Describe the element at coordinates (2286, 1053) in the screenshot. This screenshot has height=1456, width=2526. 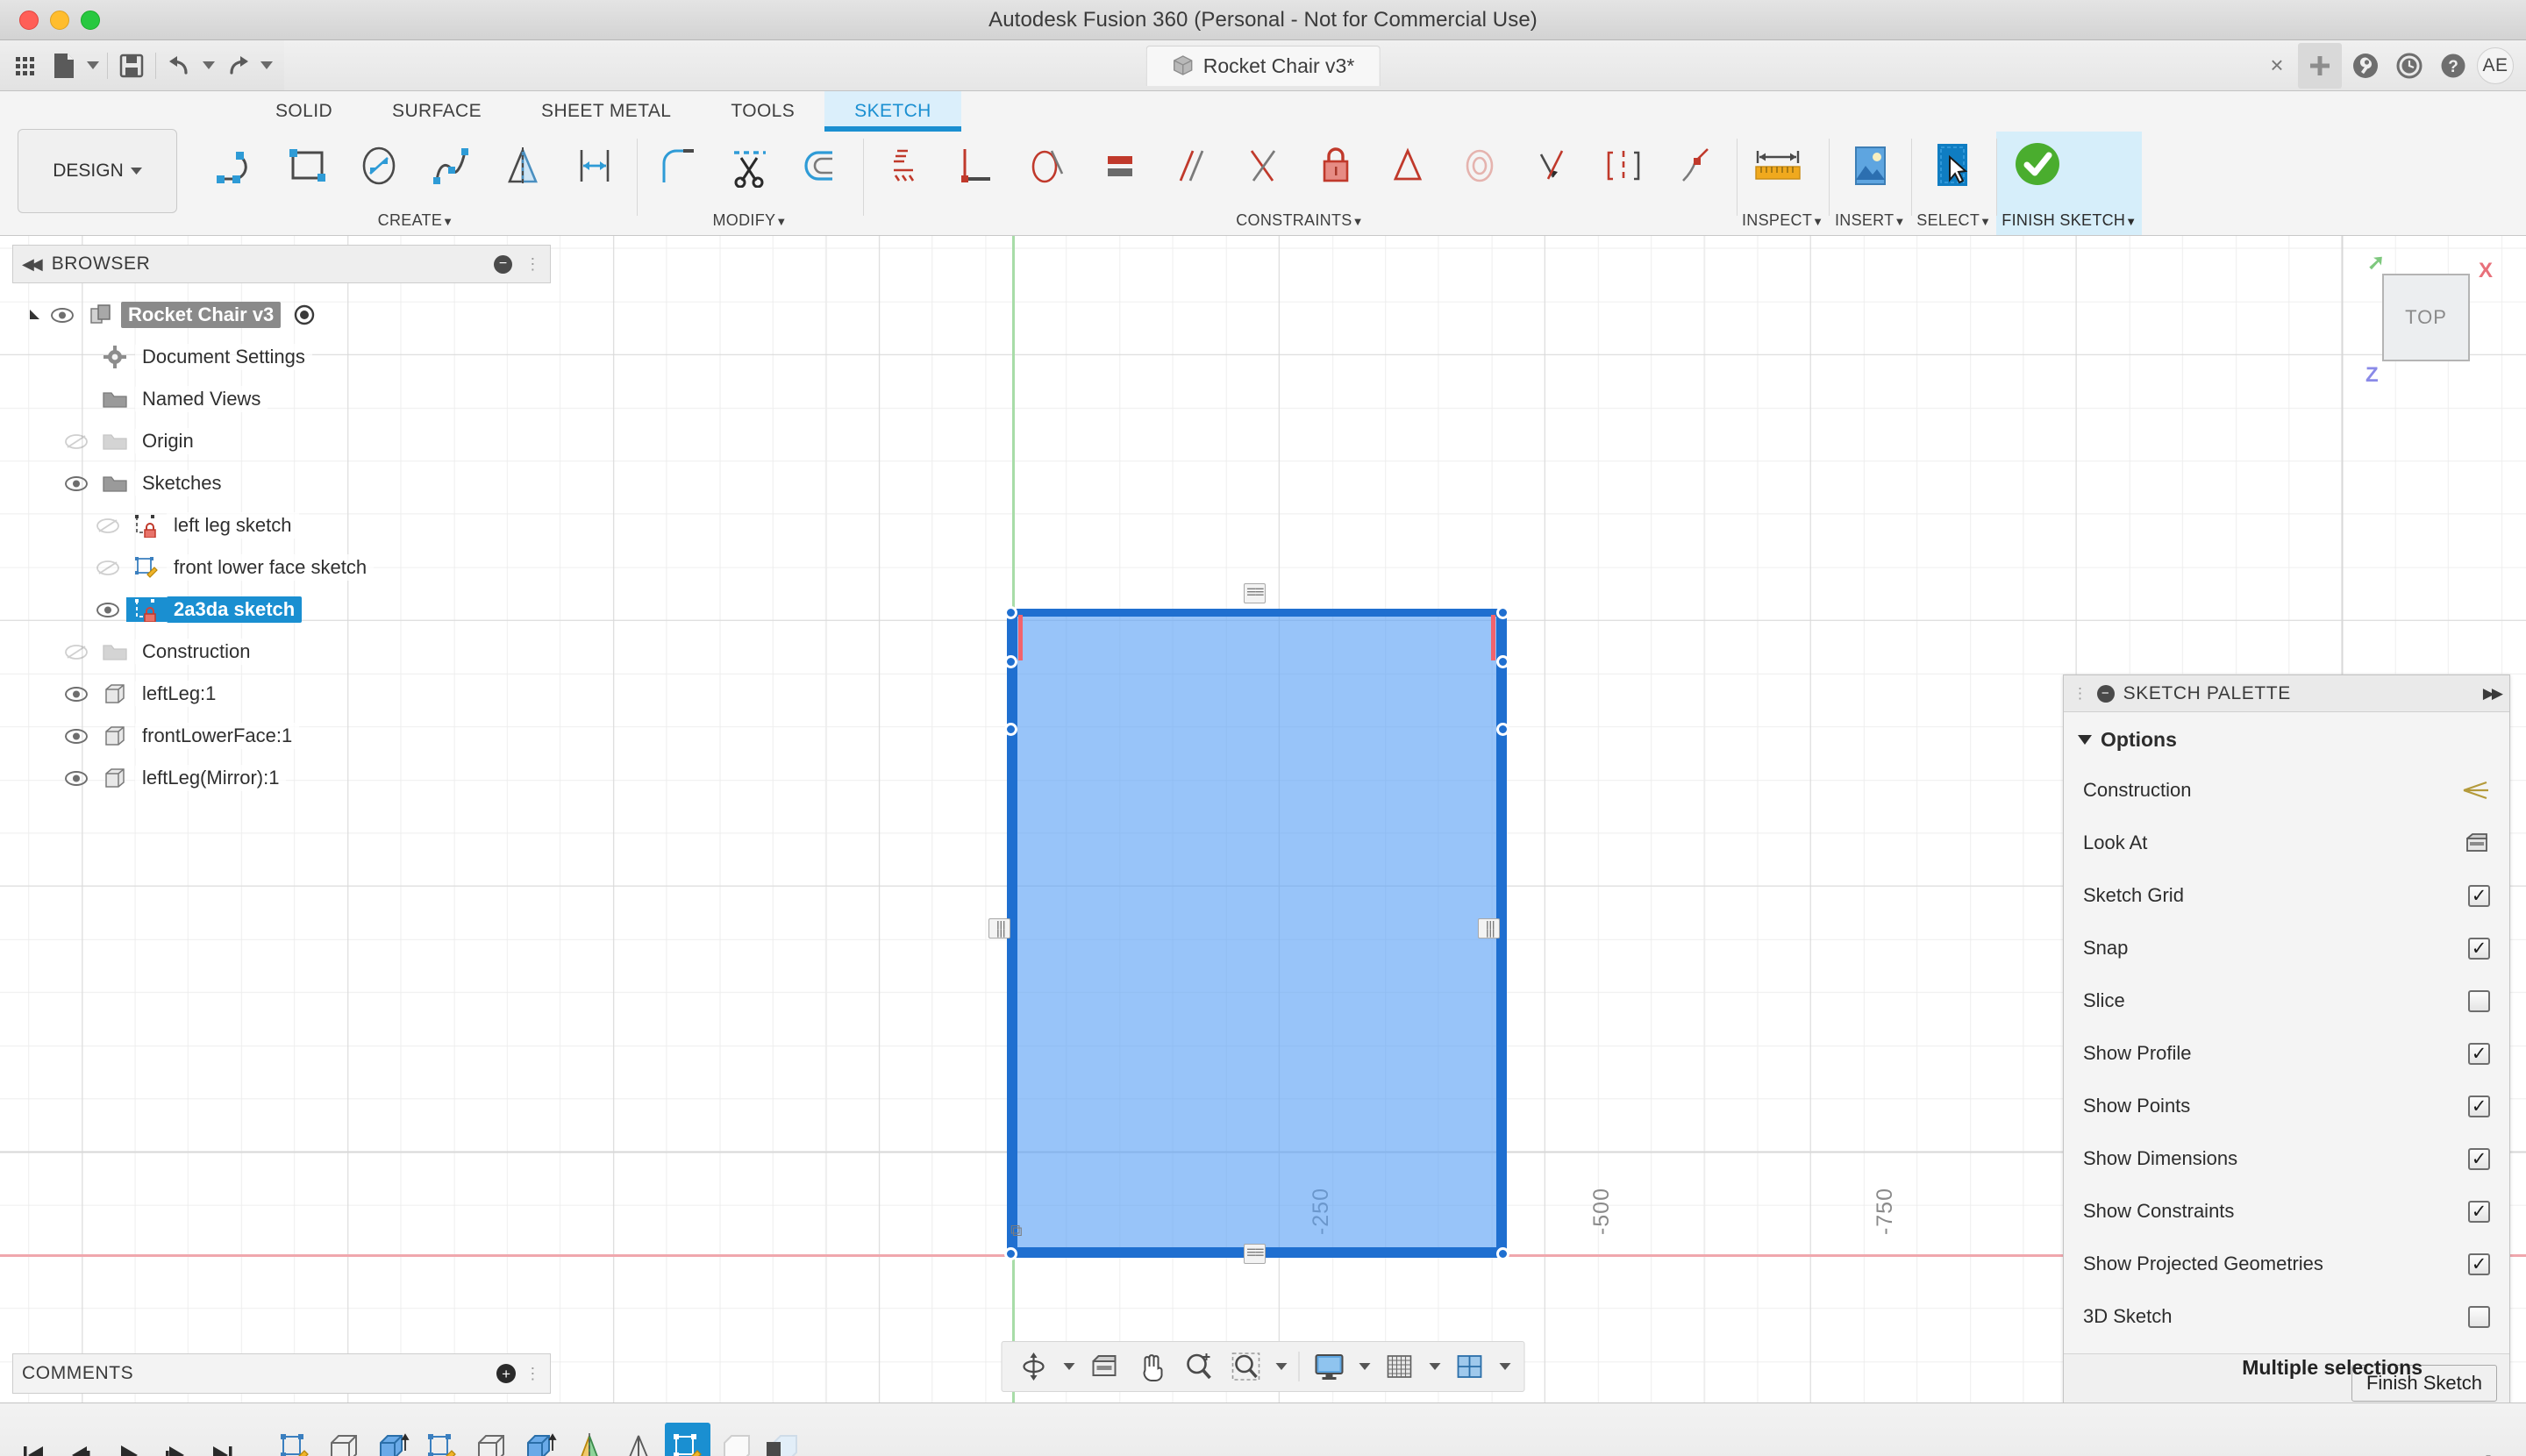
I see `option-show-profile: Show Profile ✓` at that location.